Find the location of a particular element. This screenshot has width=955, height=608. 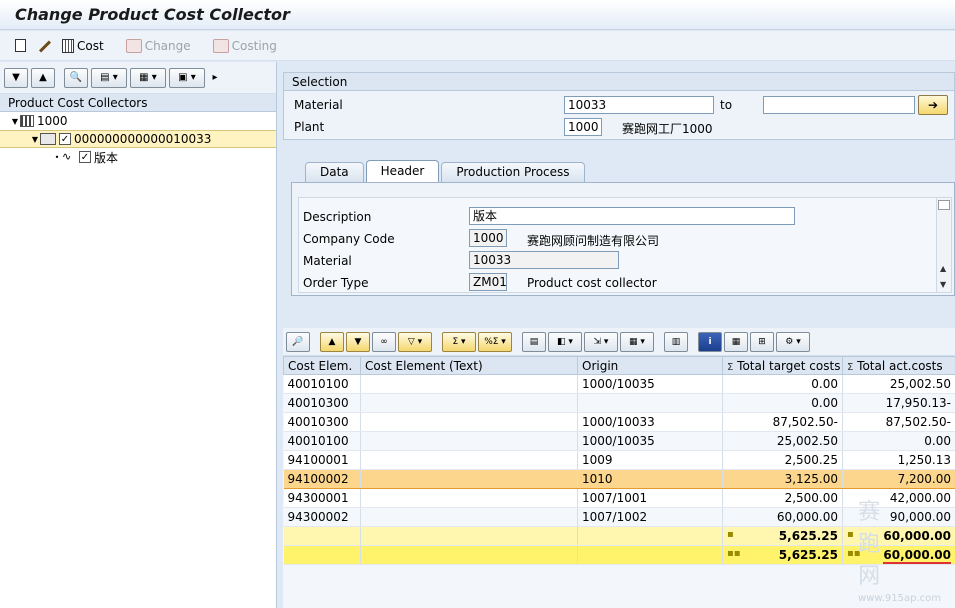

cell-origin: 1010 is located at coordinates (650, 479).